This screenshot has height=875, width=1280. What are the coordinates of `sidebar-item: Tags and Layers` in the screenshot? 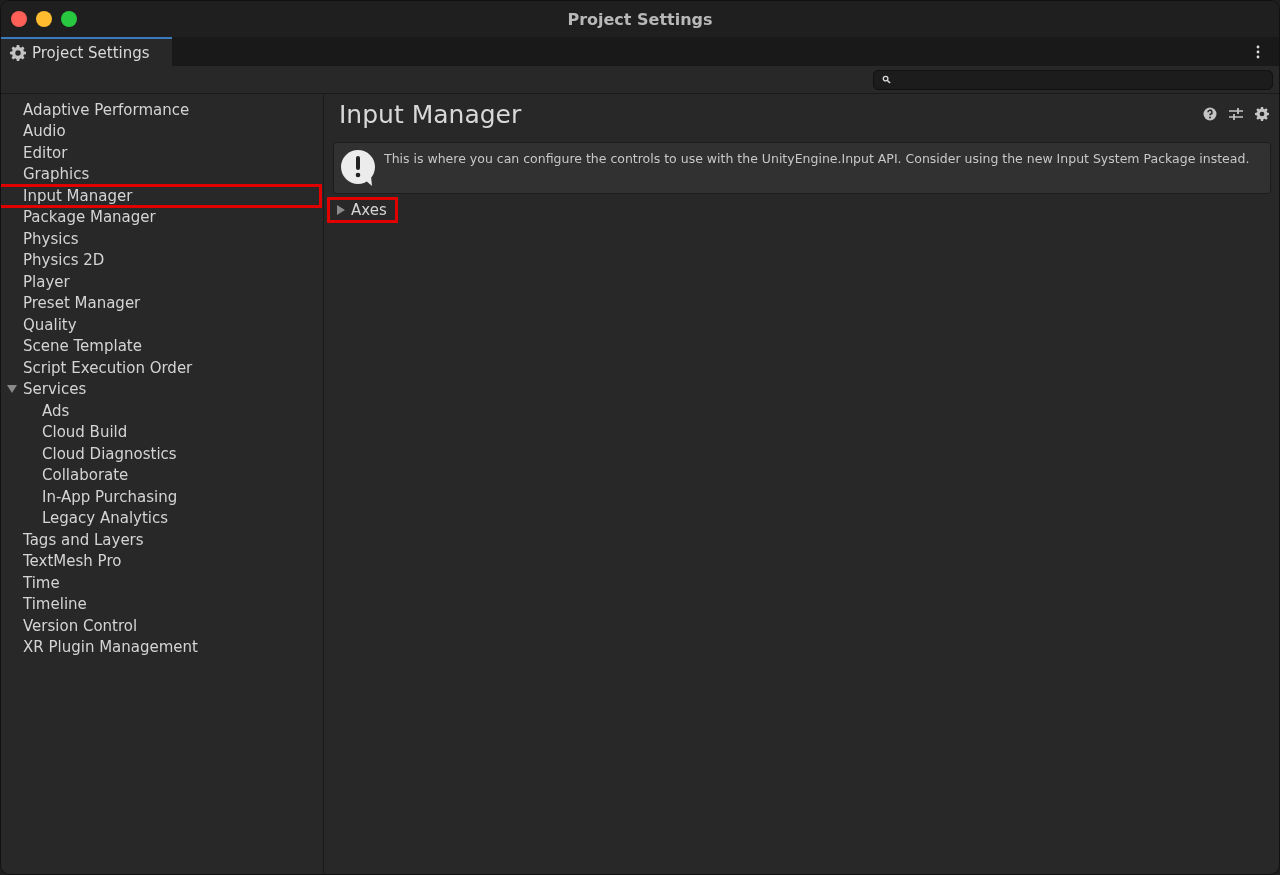 It's located at (83, 539).